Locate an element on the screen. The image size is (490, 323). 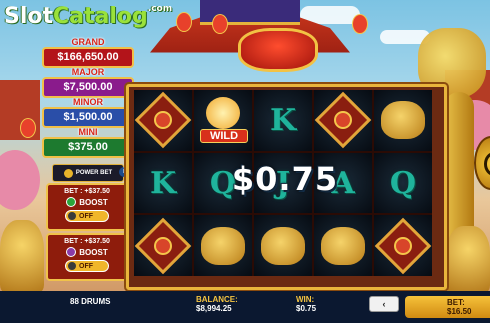
bet-label: BET: is located at coordinates (456, 302).